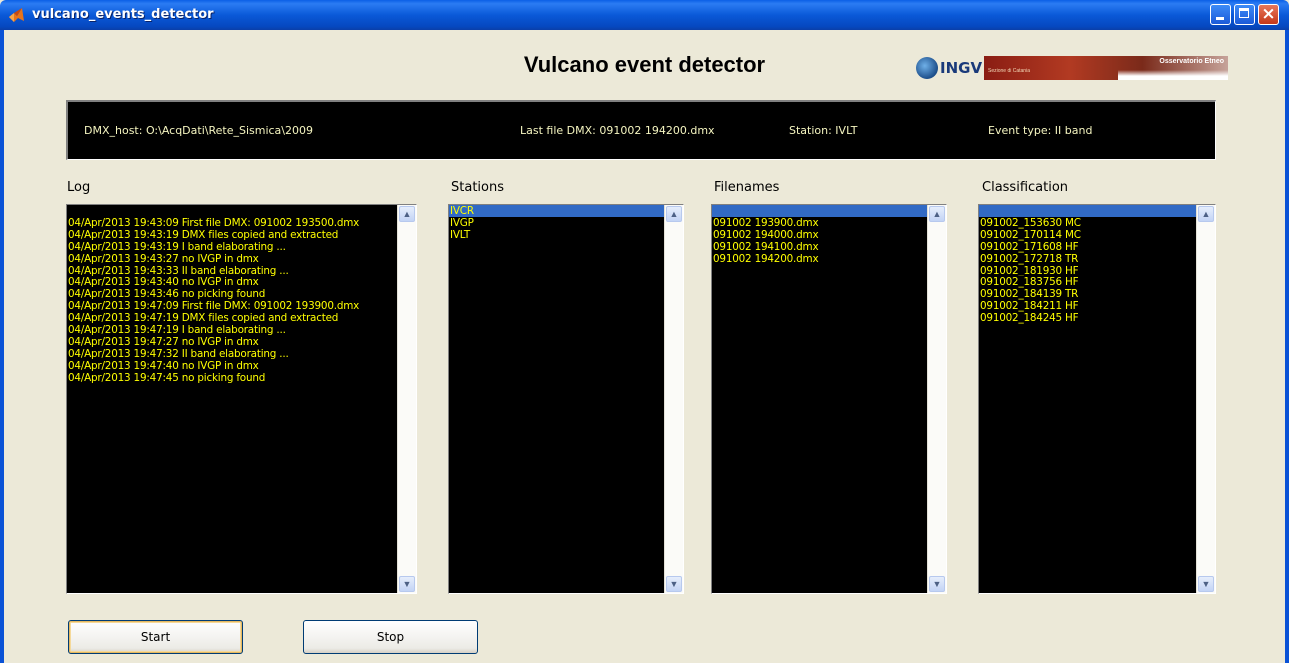 This screenshot has width=1289, height=663. I want to click on stations-list: IVCR IVGP IVLT, so click(557, 399).